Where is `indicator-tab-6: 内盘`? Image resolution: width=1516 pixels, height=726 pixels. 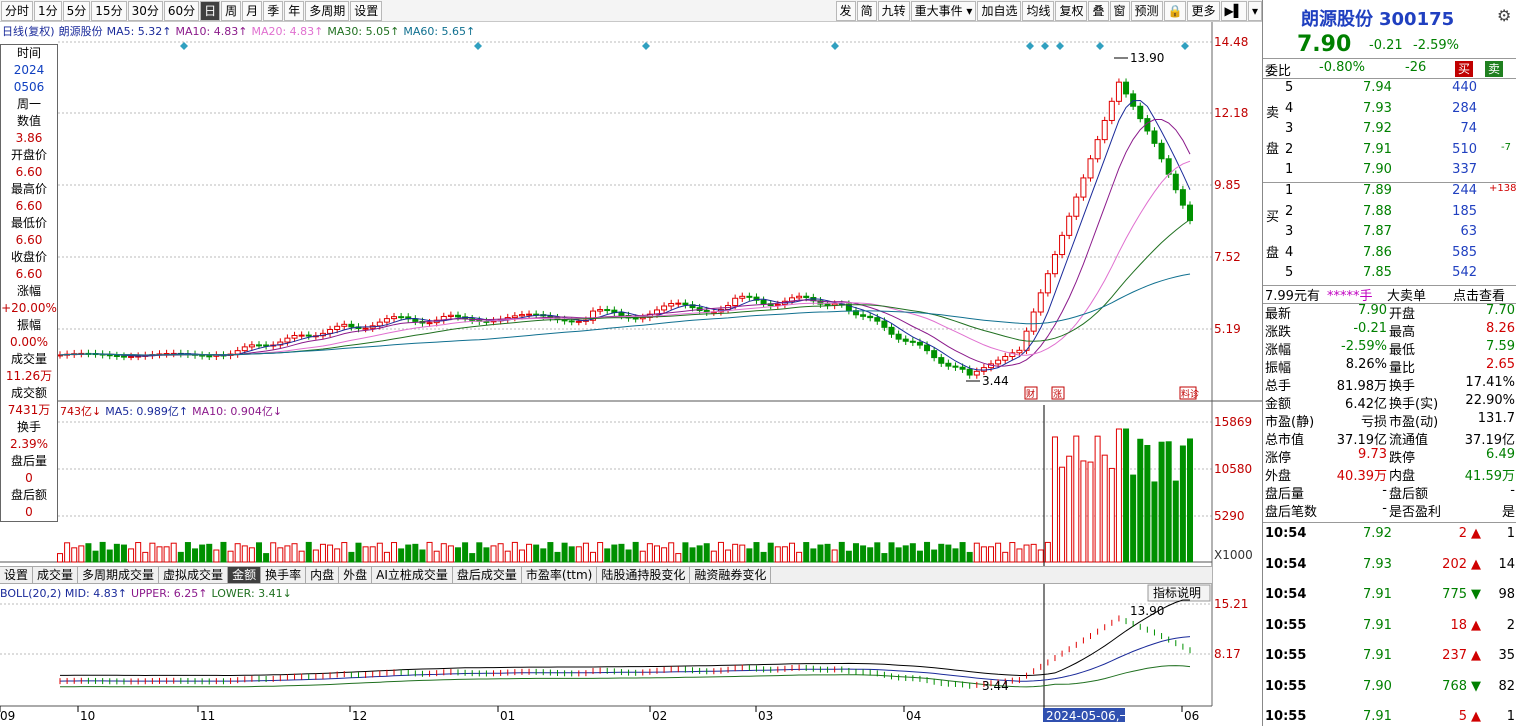
indicator-tab-6: 内盘 is located at coordinates (323, 575).